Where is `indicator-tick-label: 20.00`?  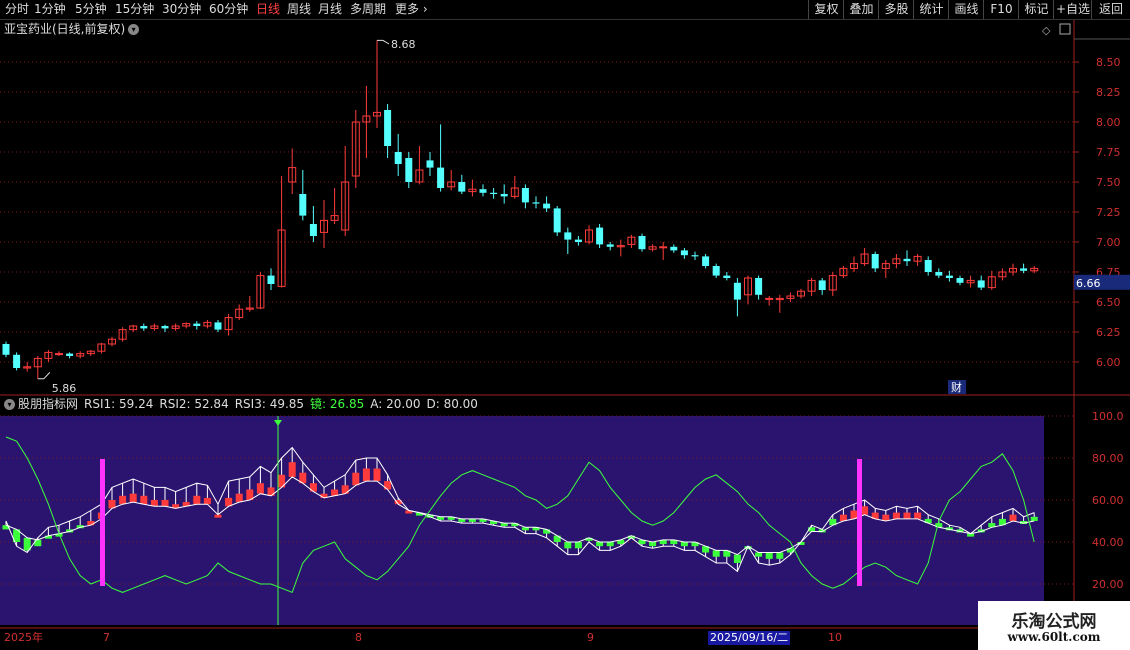
indicator-tick-label: 20.00 is located at coordinates (1108, 584).